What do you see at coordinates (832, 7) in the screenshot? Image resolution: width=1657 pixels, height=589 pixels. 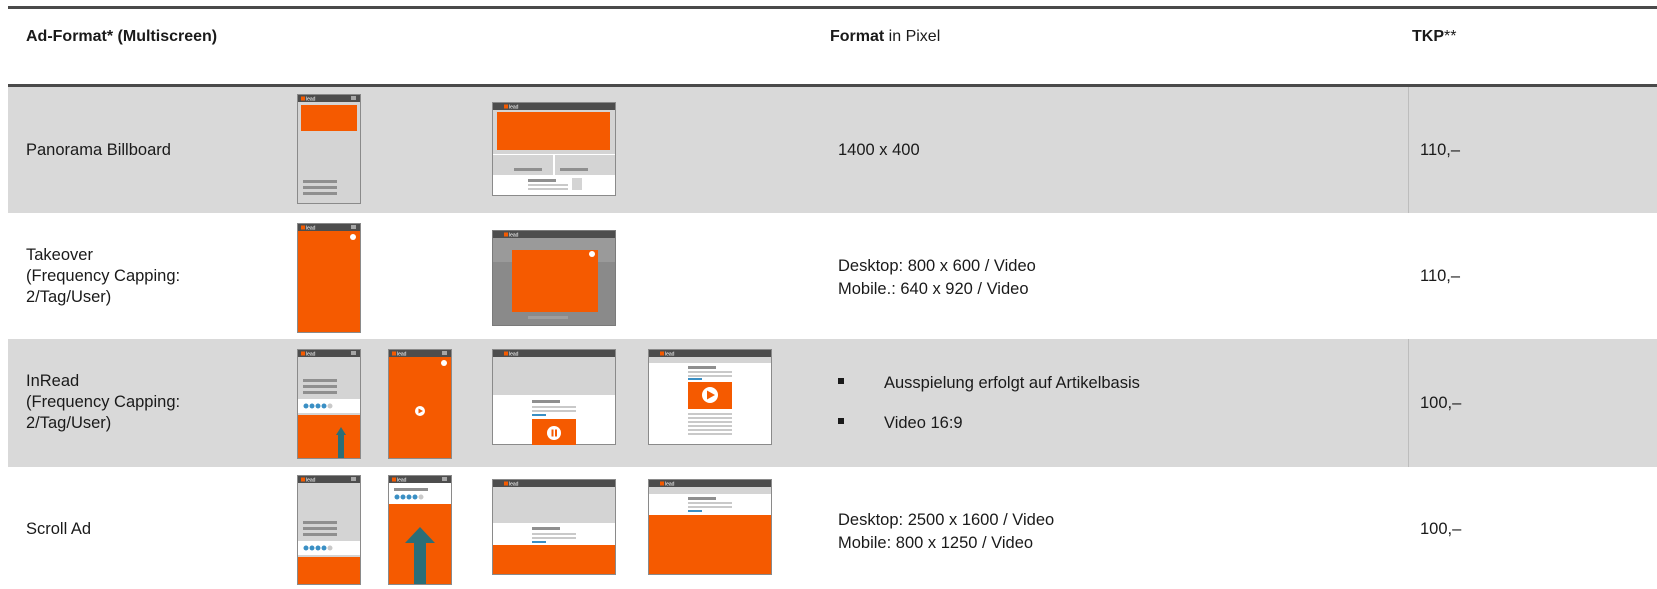 I see `top-rule` at bounding box center [832, 7].